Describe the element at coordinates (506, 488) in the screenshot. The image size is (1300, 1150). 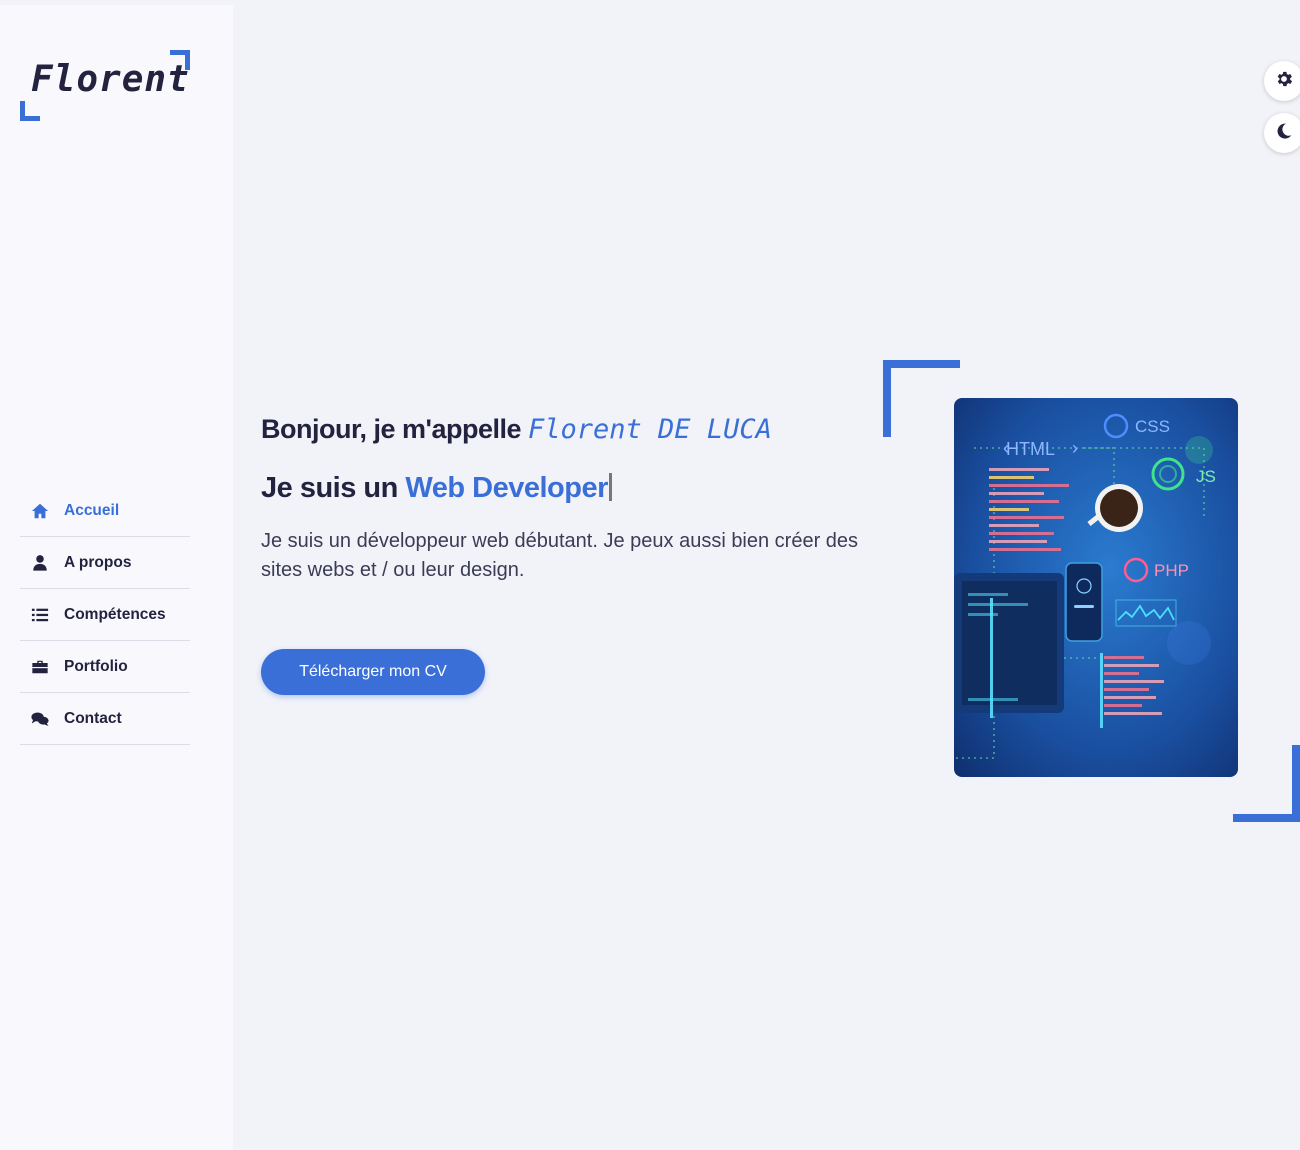
I see `role-typed: Web Developer` at that location.